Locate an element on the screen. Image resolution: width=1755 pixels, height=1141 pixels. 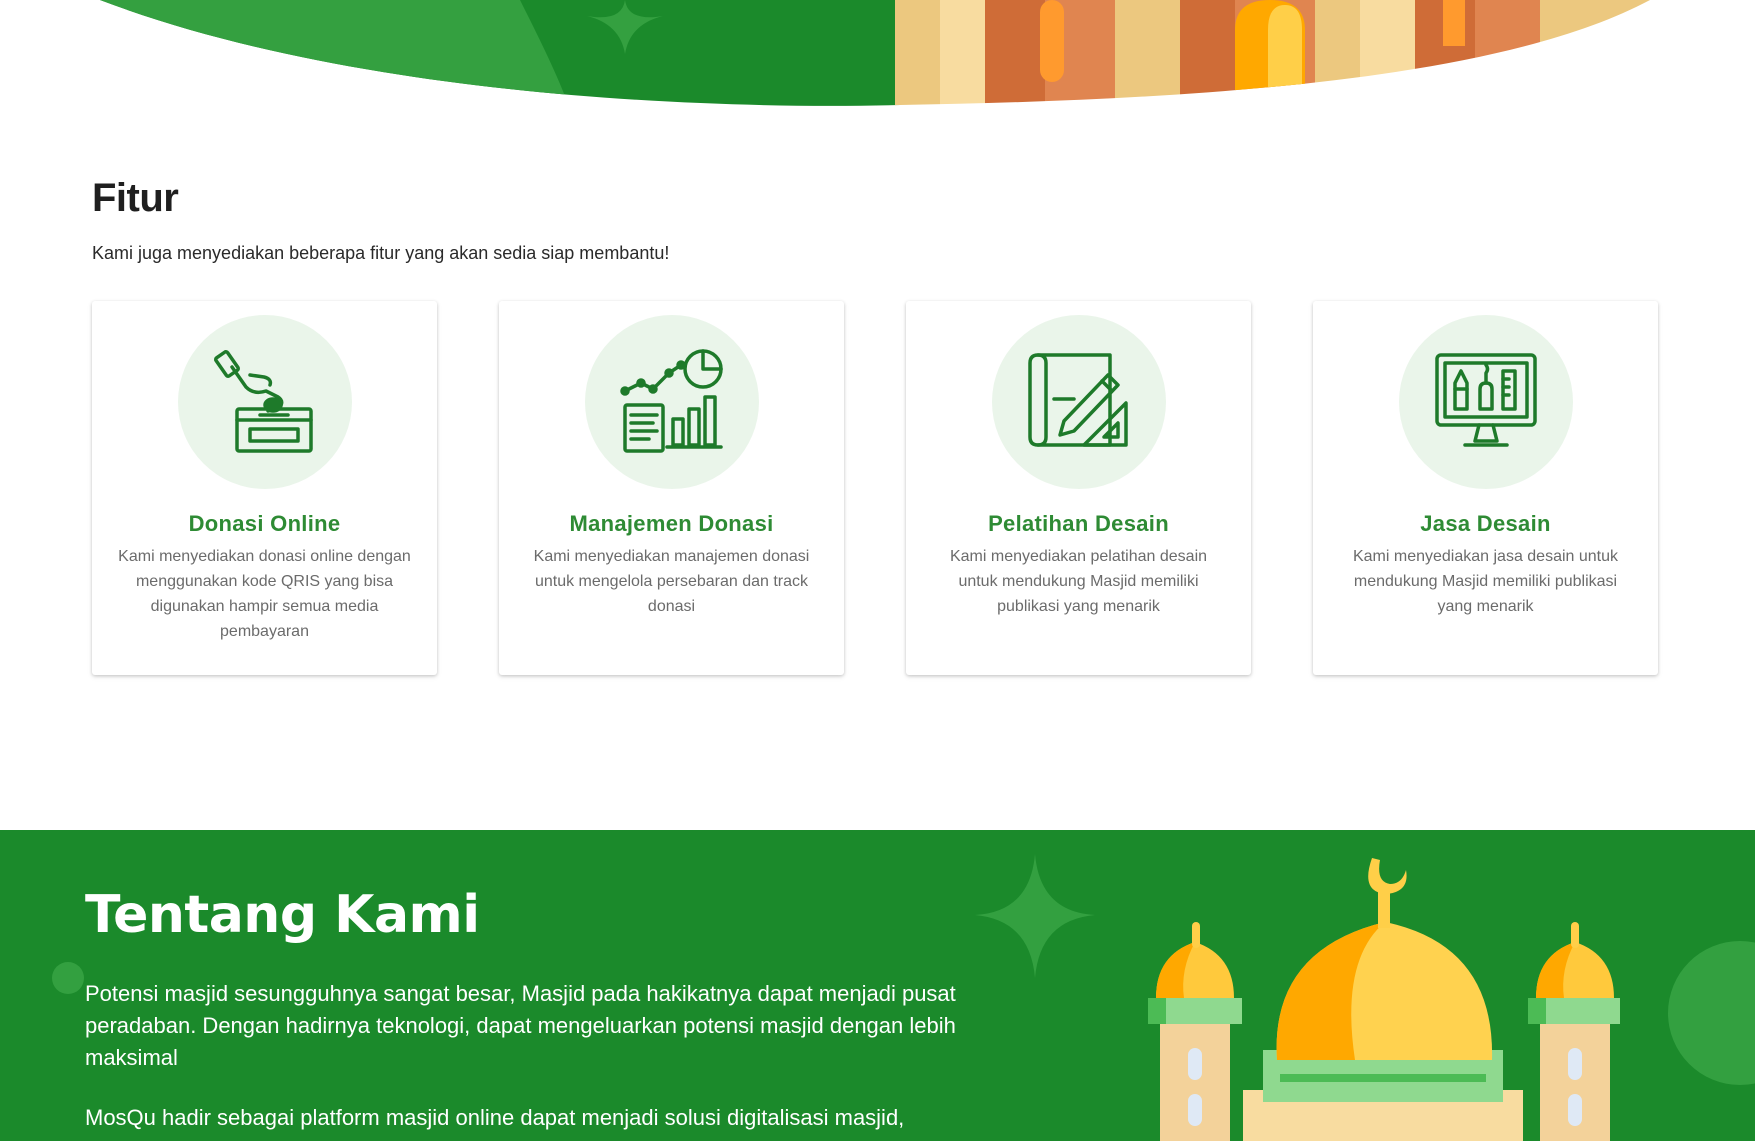
sparkle-icon is located at coordinates (1035, 916).